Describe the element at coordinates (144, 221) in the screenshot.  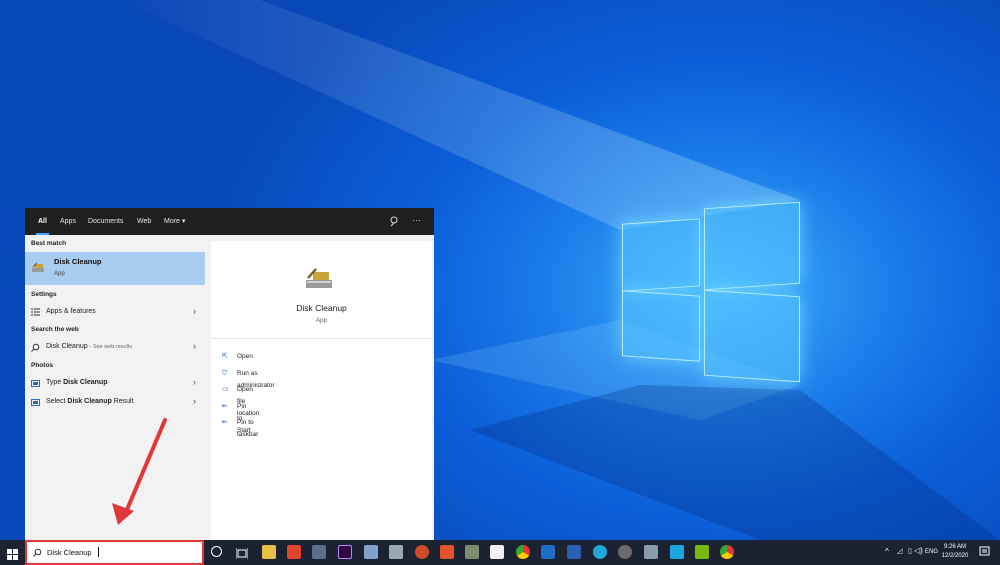
I see `tab-web: Web` at that location.